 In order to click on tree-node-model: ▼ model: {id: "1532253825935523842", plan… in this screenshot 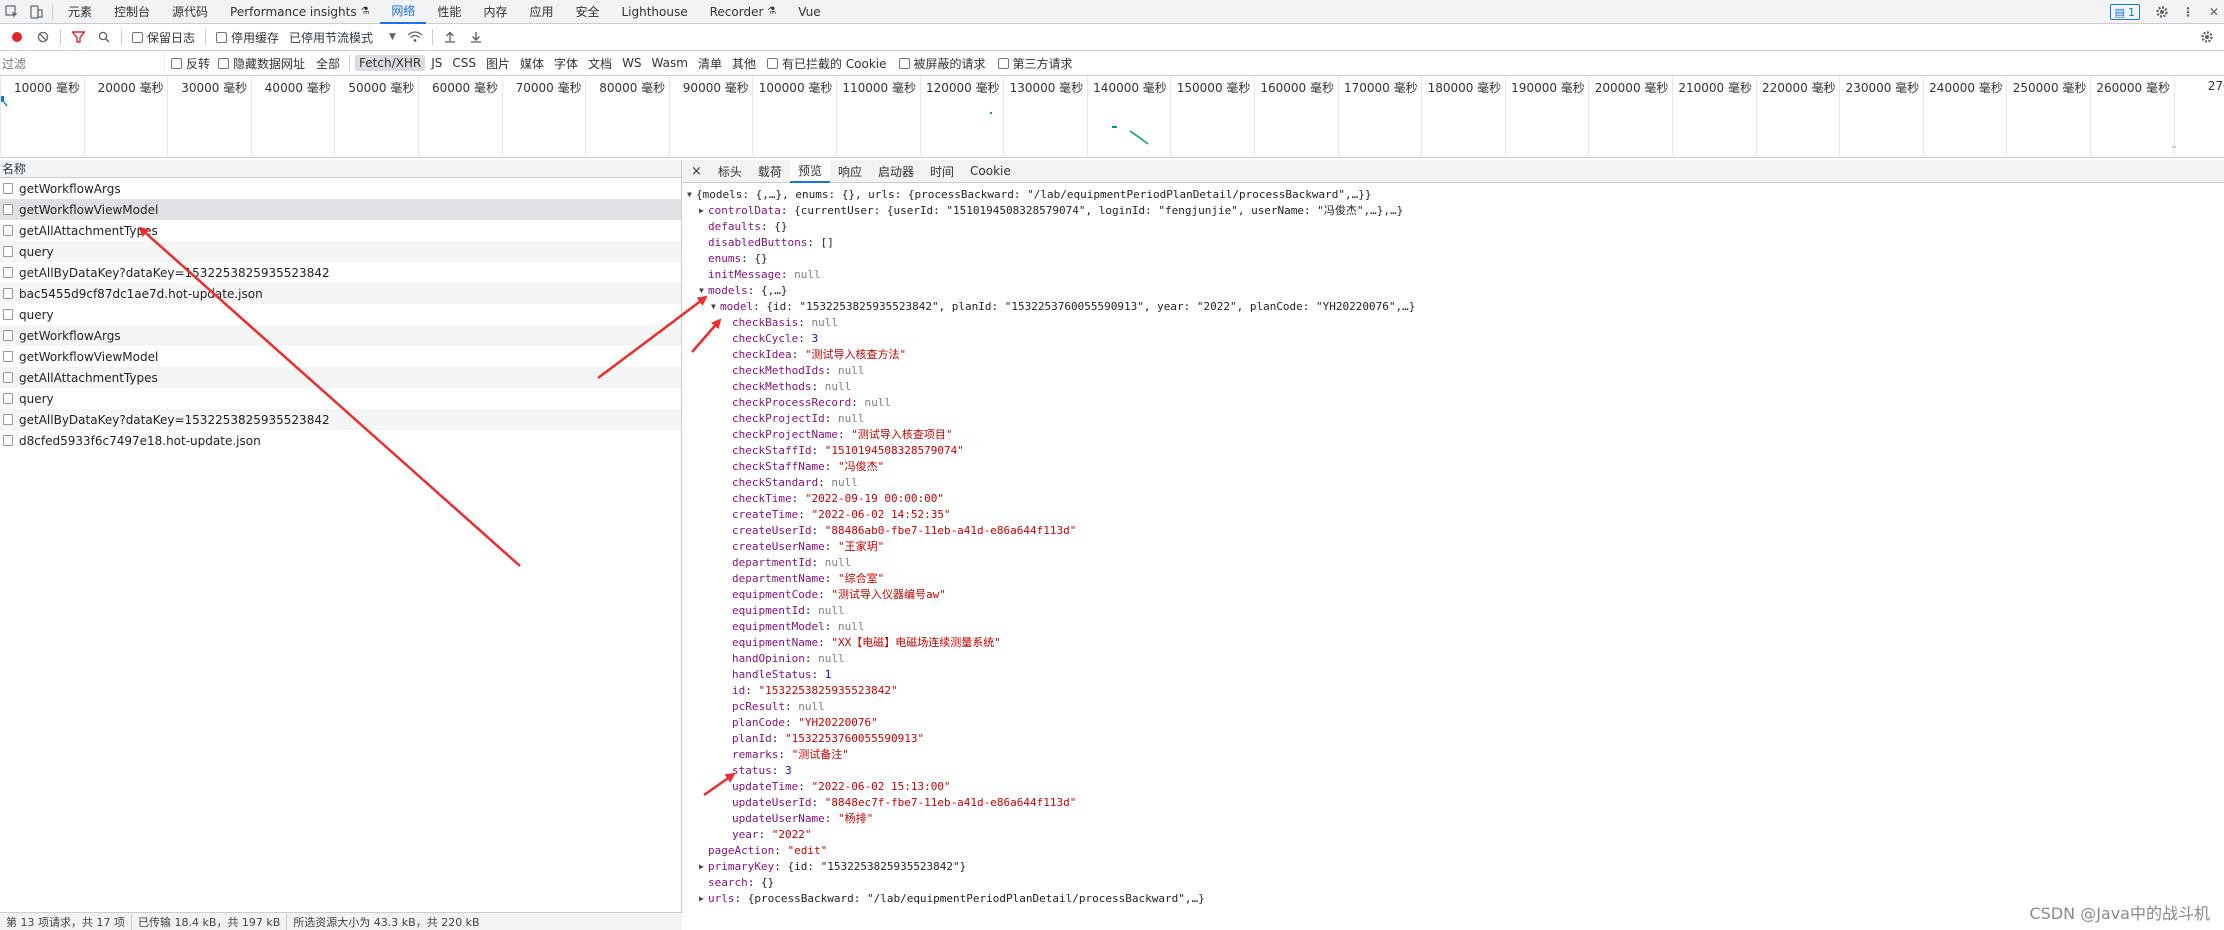, I will do `click(1453, 307)`.